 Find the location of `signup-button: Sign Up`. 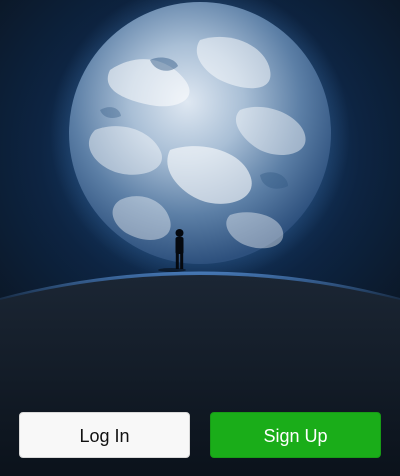

signup-button: Sign Up is located at coordinates (295, 435).